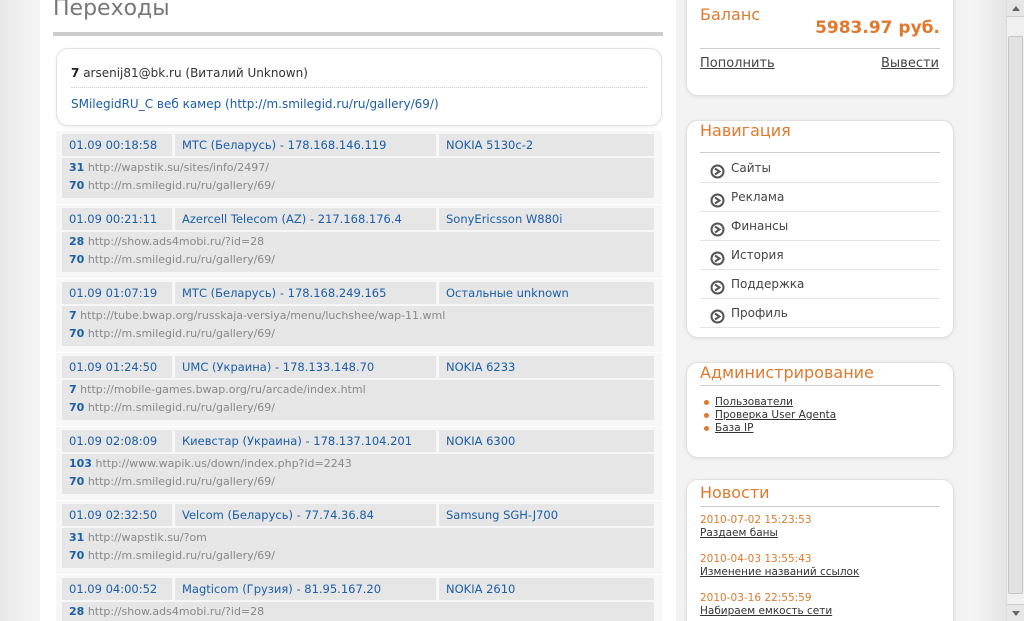 The image size is (1024, 621). What do you see at coordinates (358, 34) in the screenshot?
I see `title-divider` at bounding box center [358, 34].